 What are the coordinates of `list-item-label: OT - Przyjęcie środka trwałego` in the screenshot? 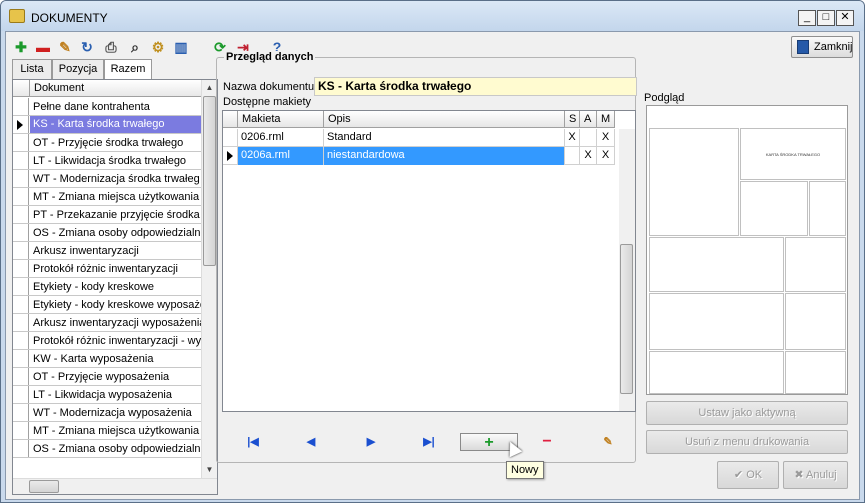 It's located at (108, 143).